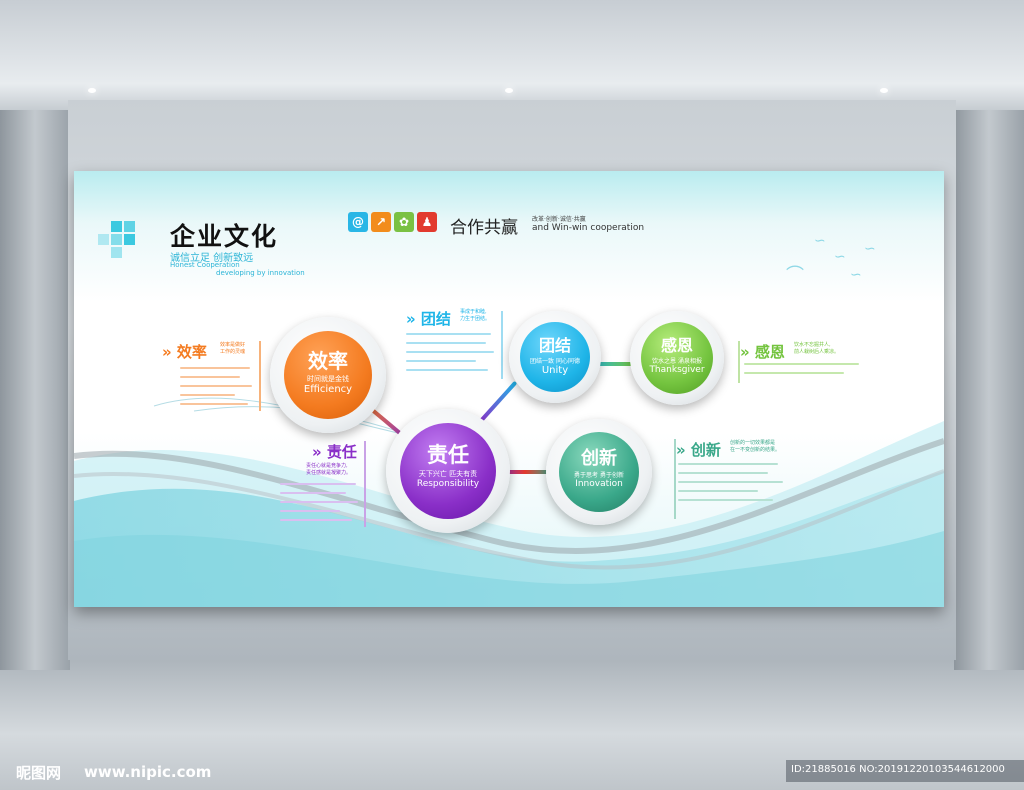  I want to click on innovation-note: 创新的一切效果都是 在一不变创新的结果。, so click(755, 446).